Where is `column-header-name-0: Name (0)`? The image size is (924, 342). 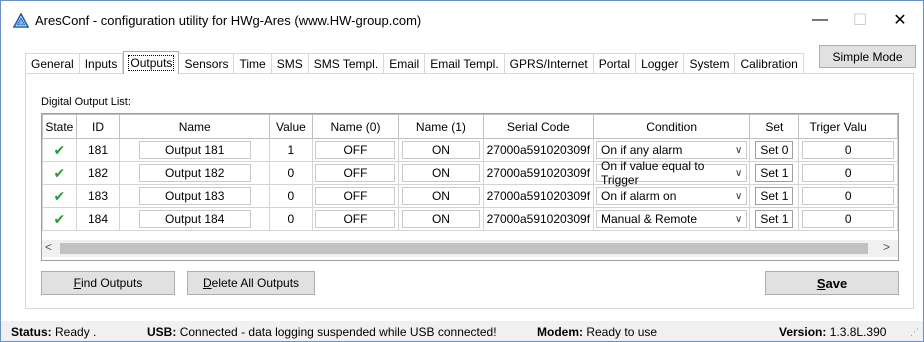 column-header-name-0: Name (0) is located at coordinates (355, 126).